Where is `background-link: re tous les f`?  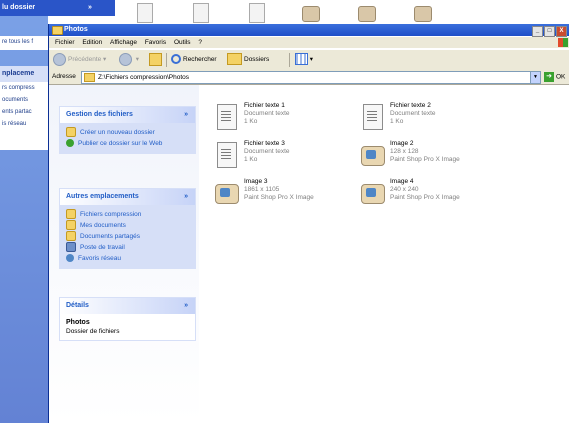 background-link: re tous les f is located at coordinates (24, 43).